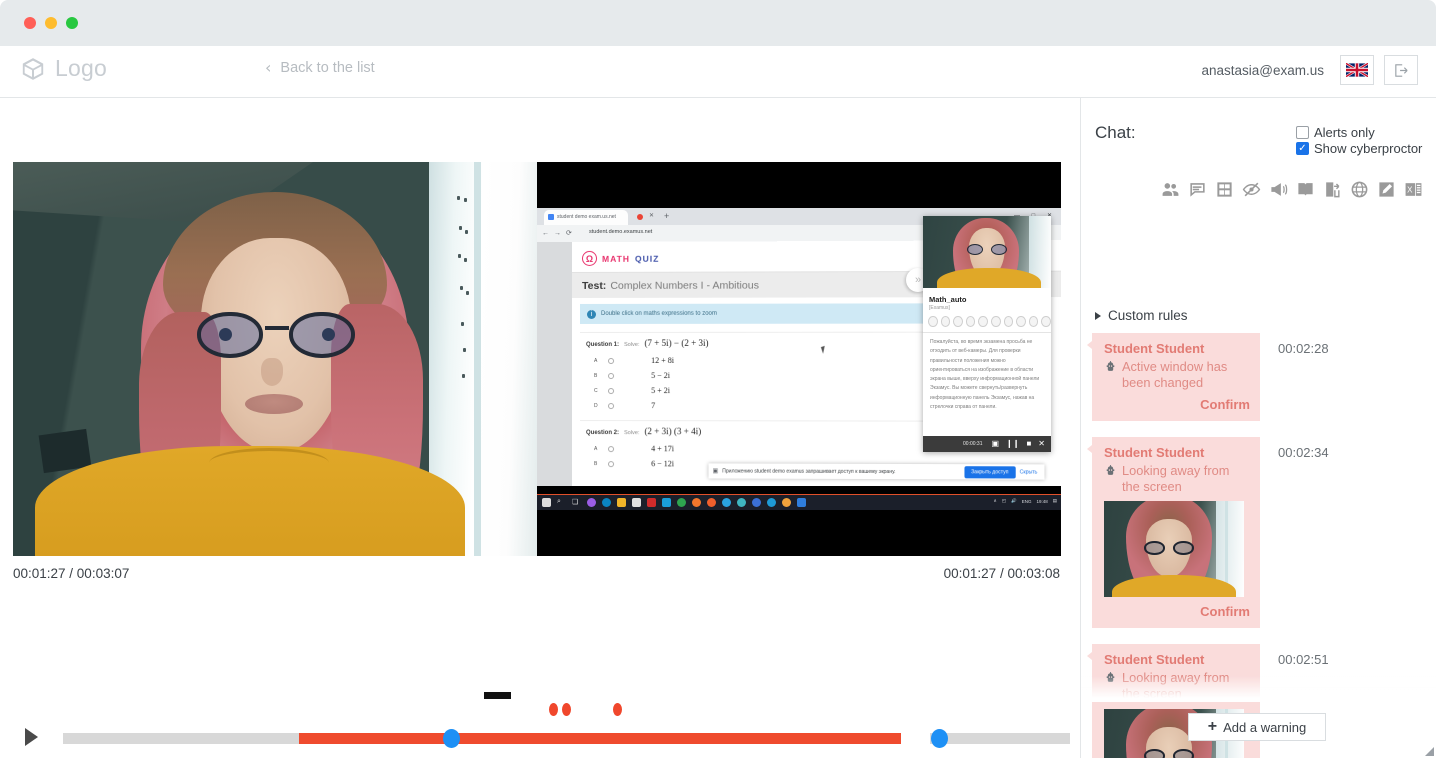 The height and width of the screenshot is (758, 1436). I want to click on add-warning-button: + Add a warning, so click(1257, 727).